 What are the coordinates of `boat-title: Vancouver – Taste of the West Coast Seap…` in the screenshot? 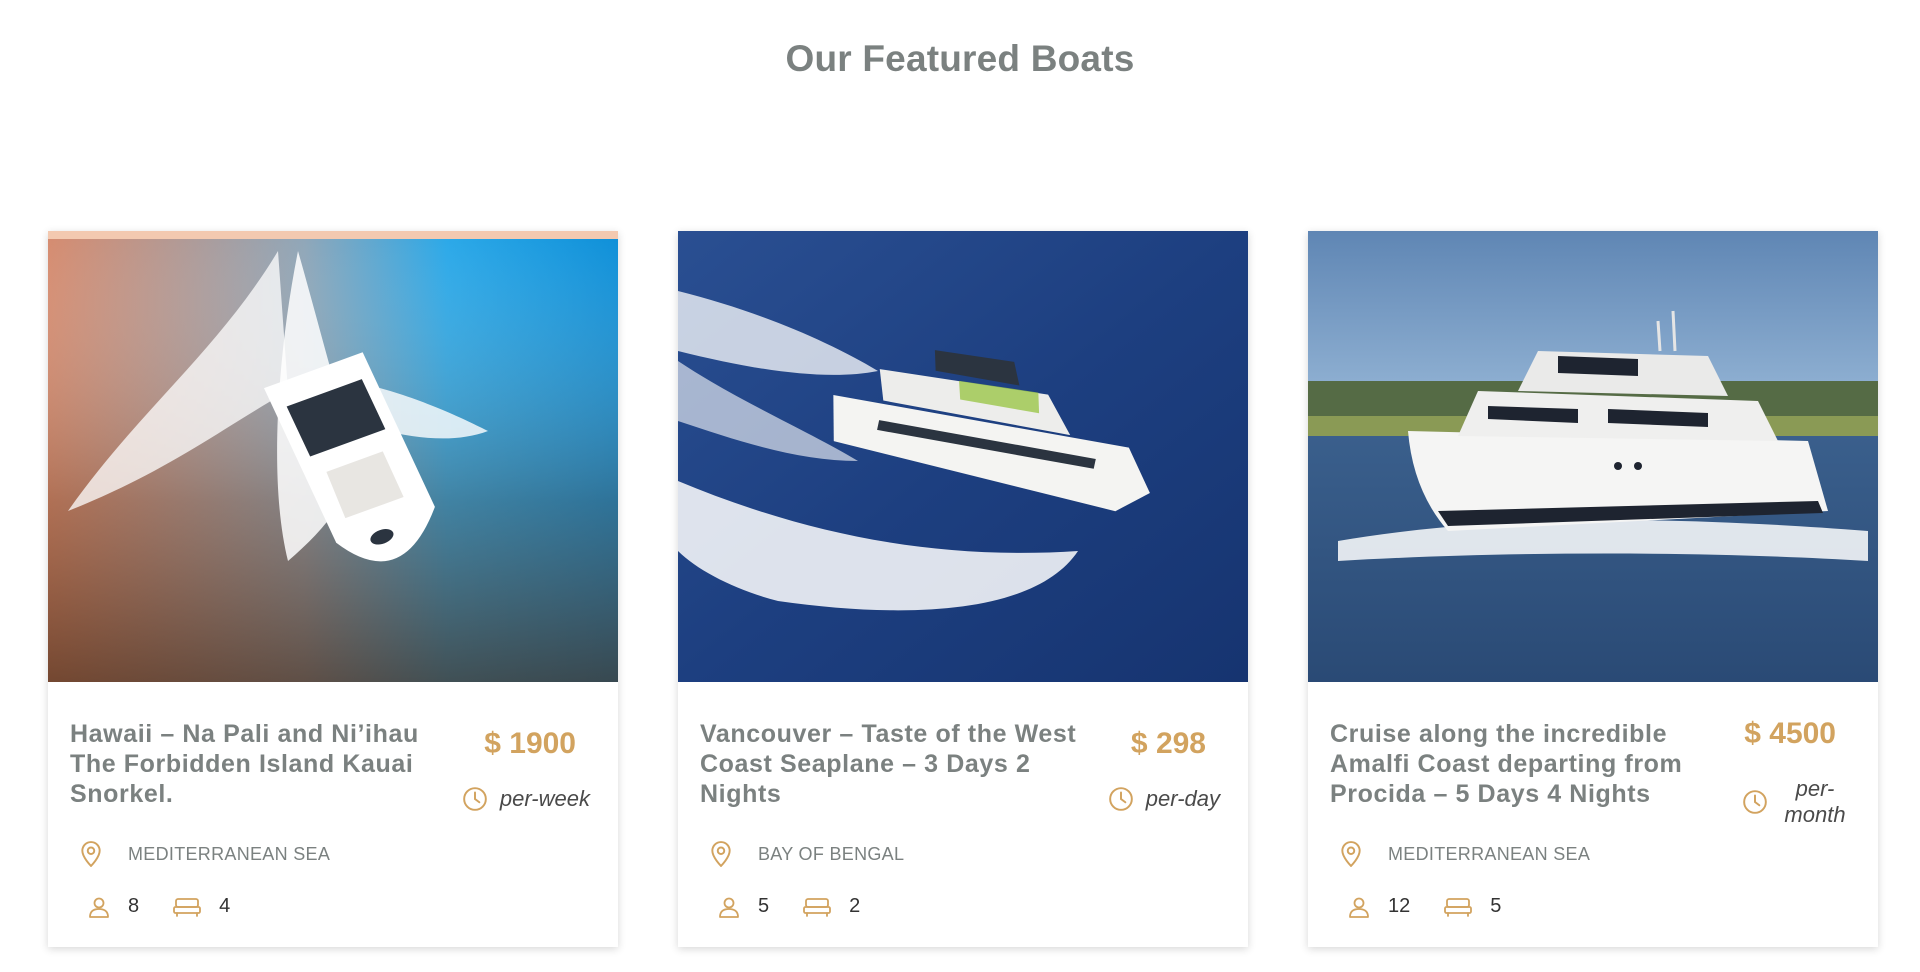 It's located at (890, 764).